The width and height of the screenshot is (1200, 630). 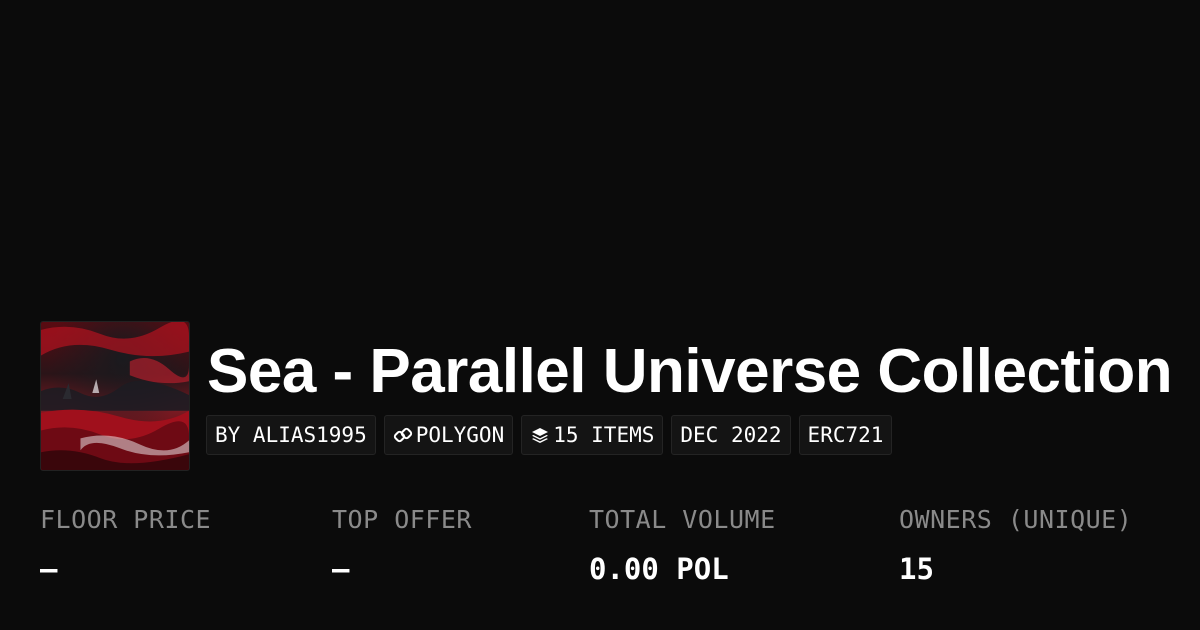 I want to click on stat-label: TOP OFFER, so click(x=402, y=519).